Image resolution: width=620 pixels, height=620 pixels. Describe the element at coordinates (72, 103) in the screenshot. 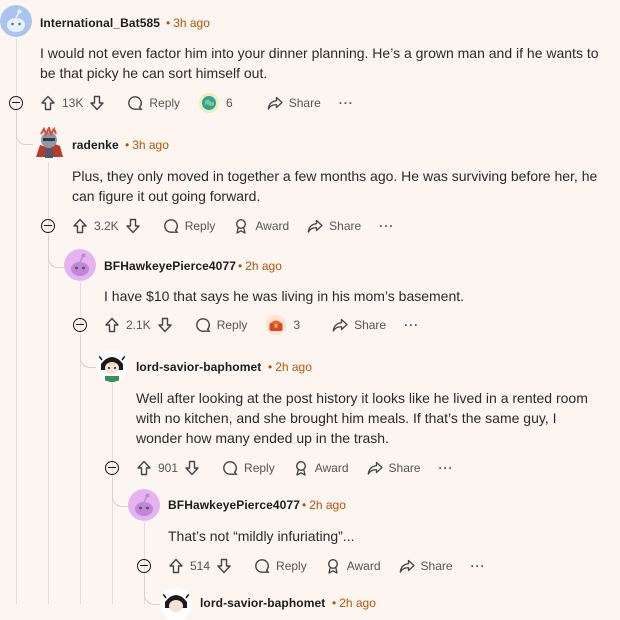

I see `vote-group: 13K` at that location.